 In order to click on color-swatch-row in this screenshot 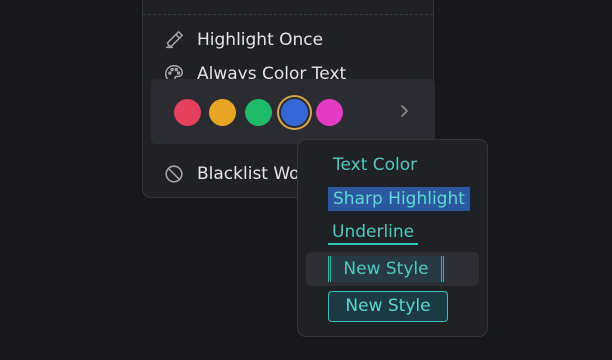, I will do `click(293, 111)`.